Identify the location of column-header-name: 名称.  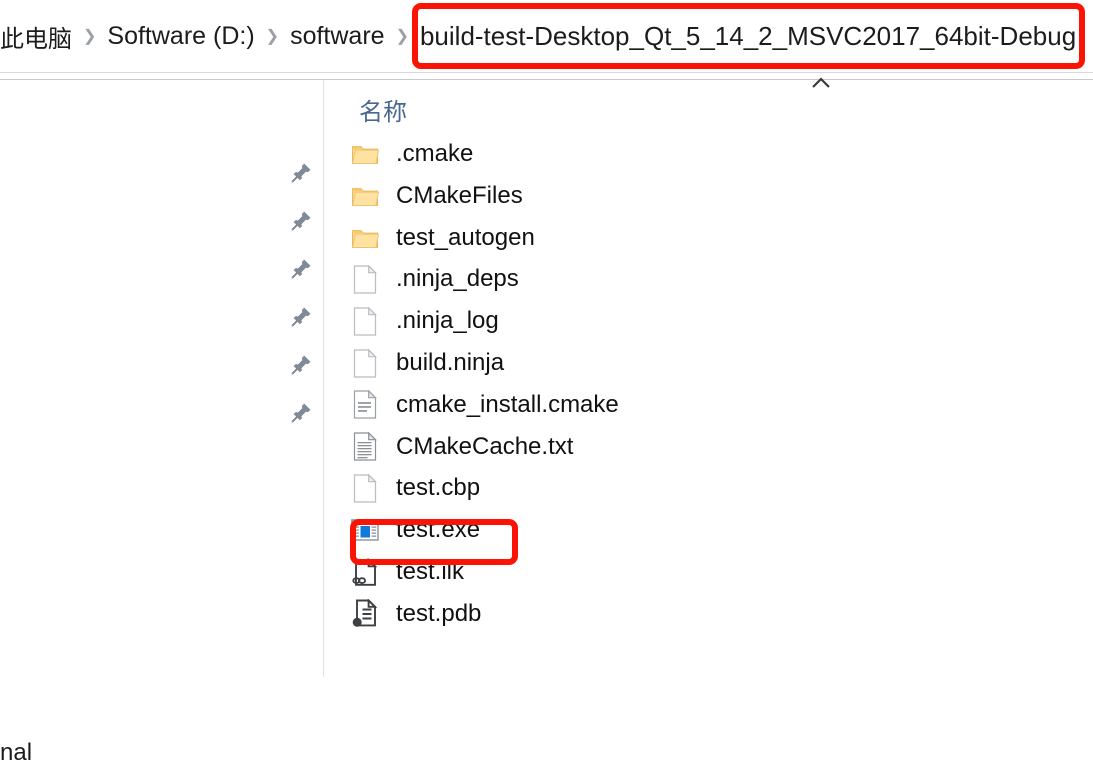
(383, 109).